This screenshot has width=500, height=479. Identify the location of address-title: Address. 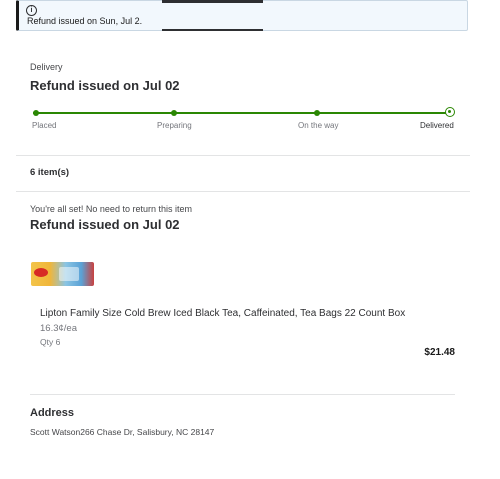
(52, 413).